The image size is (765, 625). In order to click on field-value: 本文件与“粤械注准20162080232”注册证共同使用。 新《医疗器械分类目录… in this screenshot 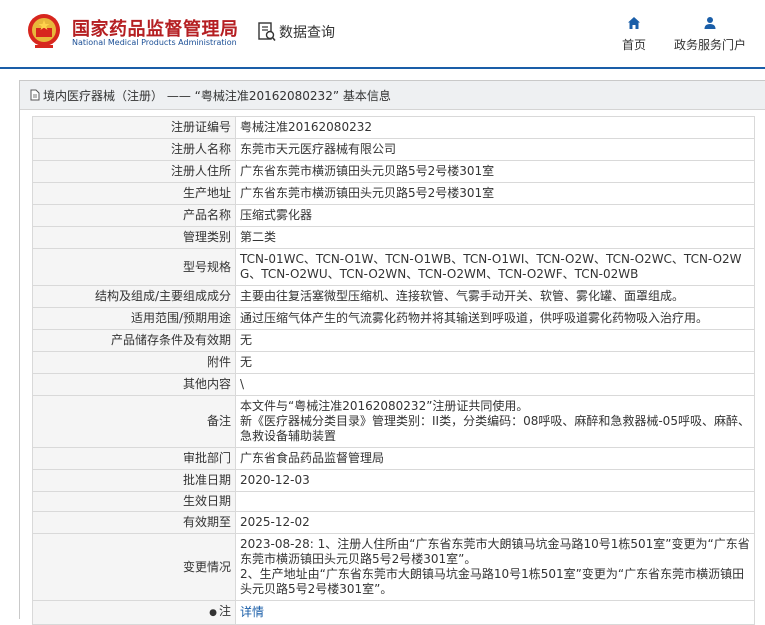, I will do `click(495, 421)`.